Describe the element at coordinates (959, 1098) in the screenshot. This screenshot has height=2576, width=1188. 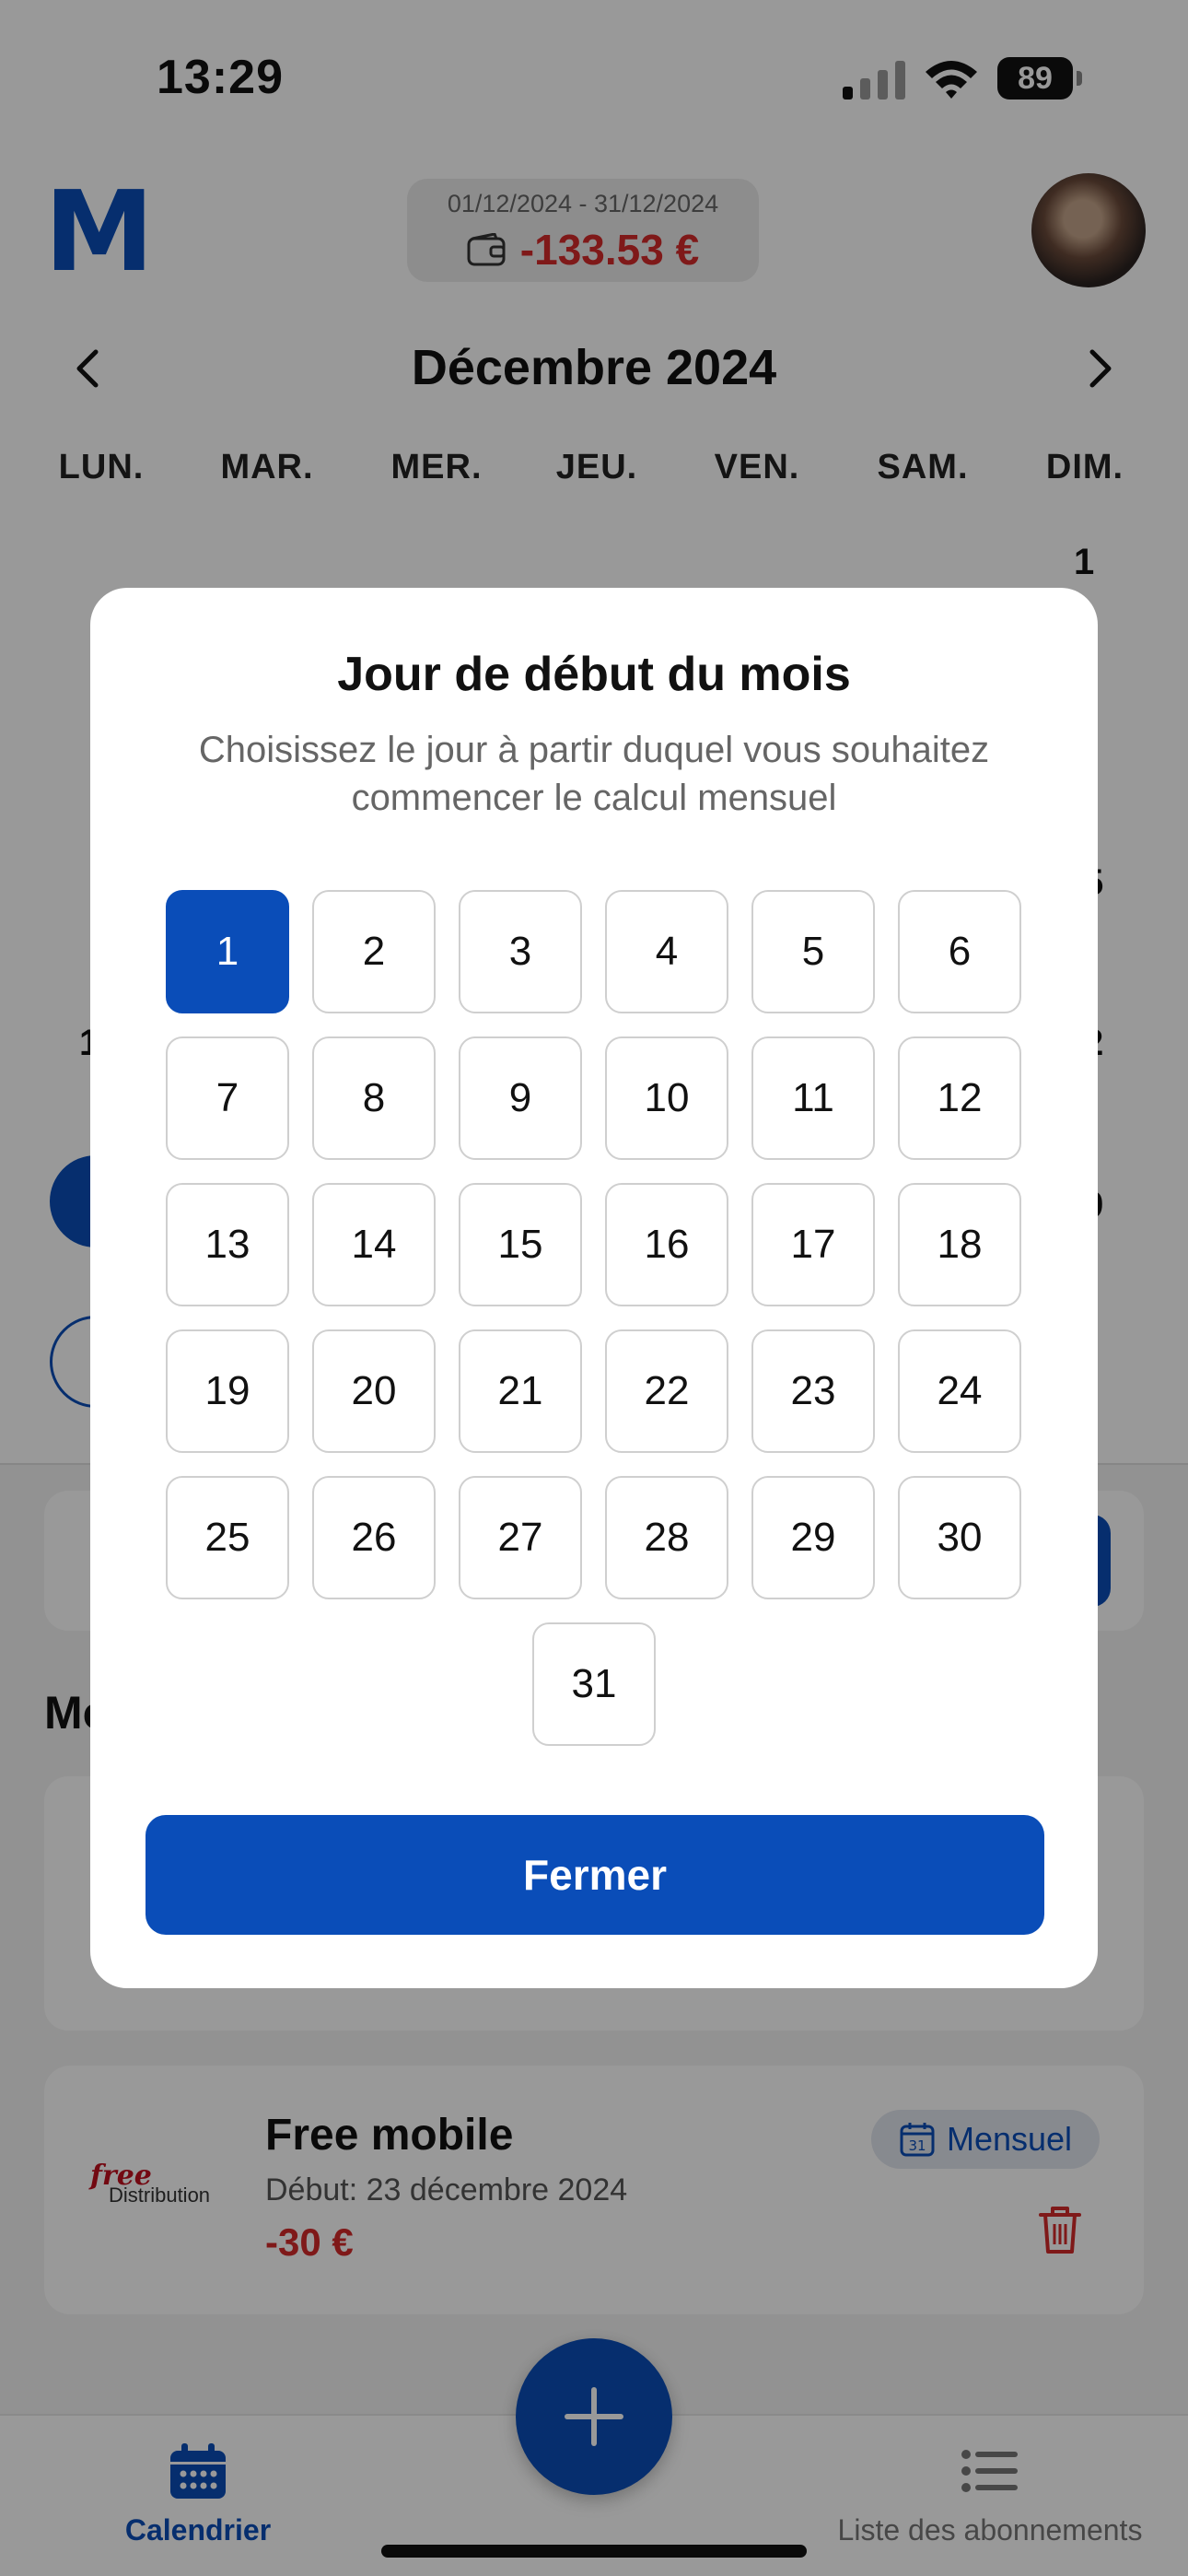
I see `day-option: 12` at that location.